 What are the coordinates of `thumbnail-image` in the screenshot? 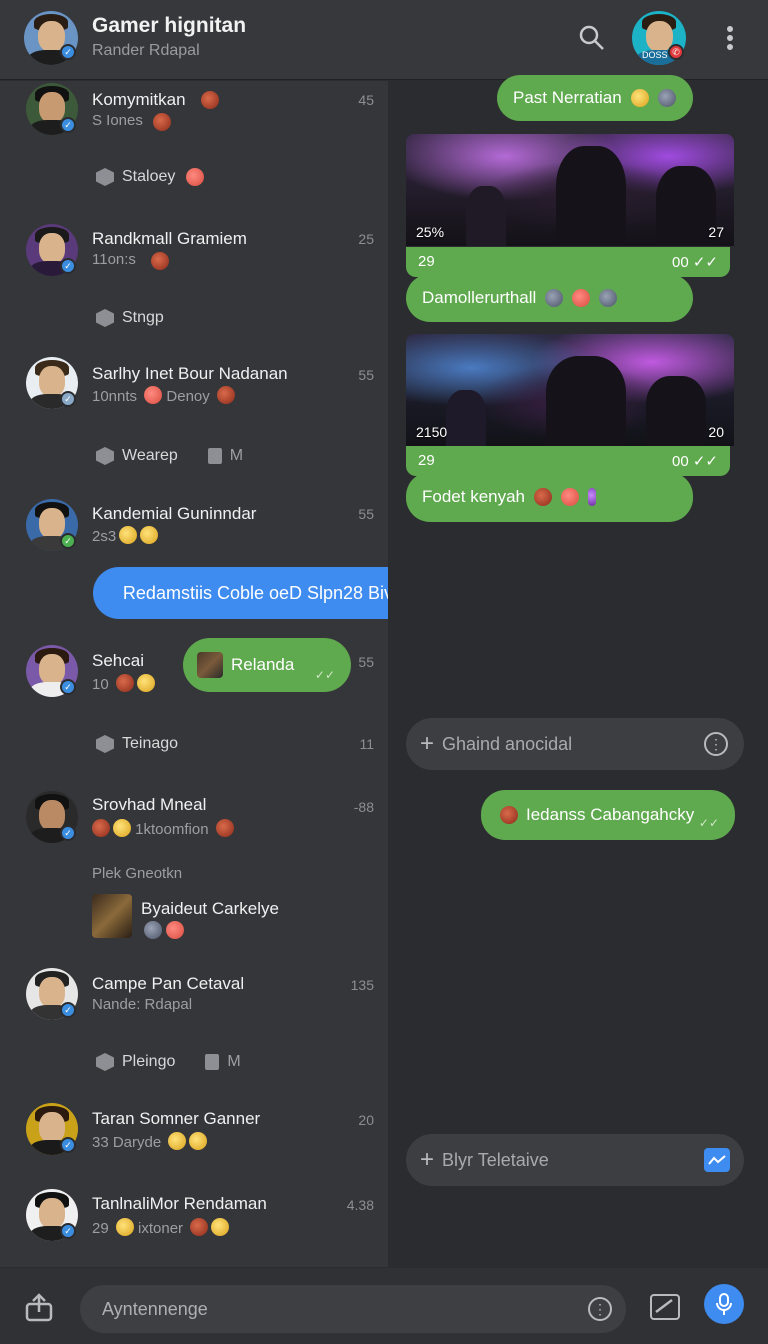 It's located at (112, 916).